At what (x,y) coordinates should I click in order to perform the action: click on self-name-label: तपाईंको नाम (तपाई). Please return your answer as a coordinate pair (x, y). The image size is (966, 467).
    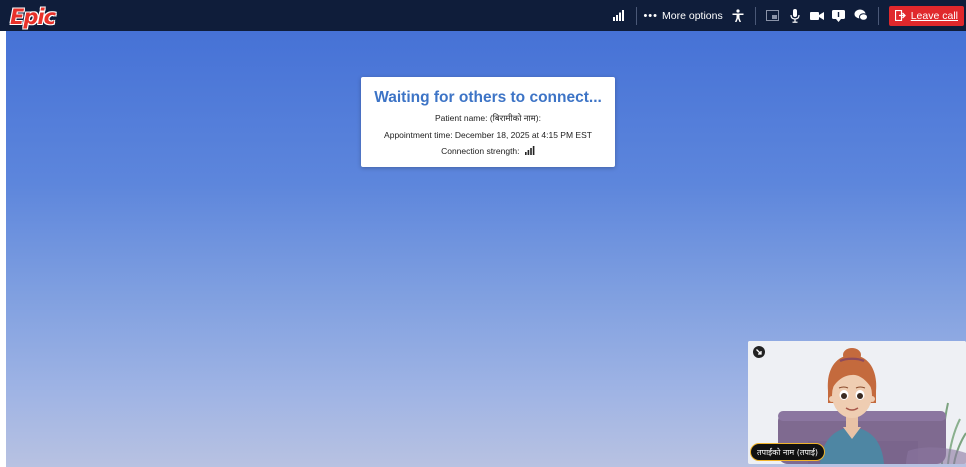
    Looking at the image, I should click on (788, 452).